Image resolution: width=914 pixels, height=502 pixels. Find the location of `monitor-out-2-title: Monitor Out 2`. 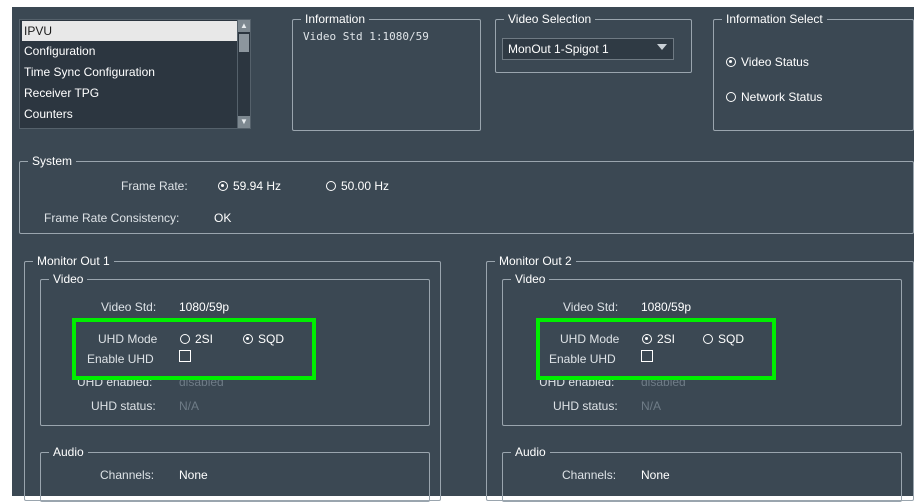

monitor-out-2-title: Monitor Out 2 is located at coordinates (535, 261).